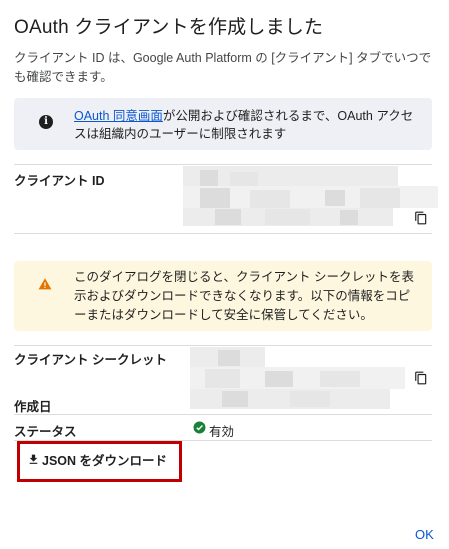  I want to click on status-value: 有効, so click(222, 432).